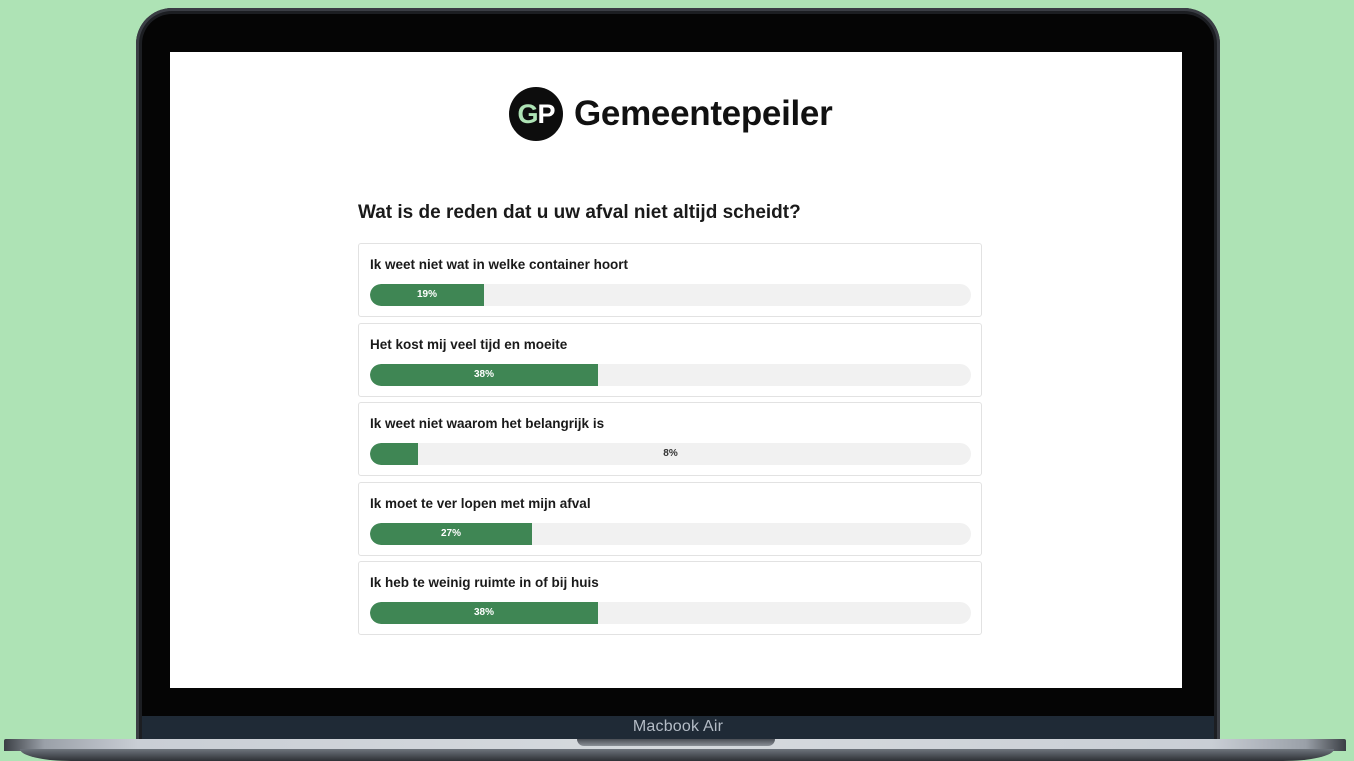 The width and height of the screenshot is (1354, 761). What do you see at coordinates (484, 582) in the screenshot?
I see `poll-option-label: Ik heb te weinig ruimte in of bij huis` at bounding box center [484, 582].